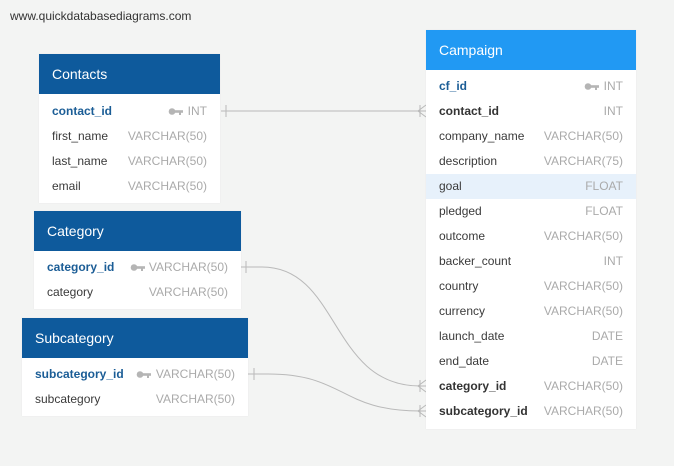 The image size is (674, 466). Describe the element at coordinates (482, 136) in the screenshot. I see `column-name: company_name` at that location.